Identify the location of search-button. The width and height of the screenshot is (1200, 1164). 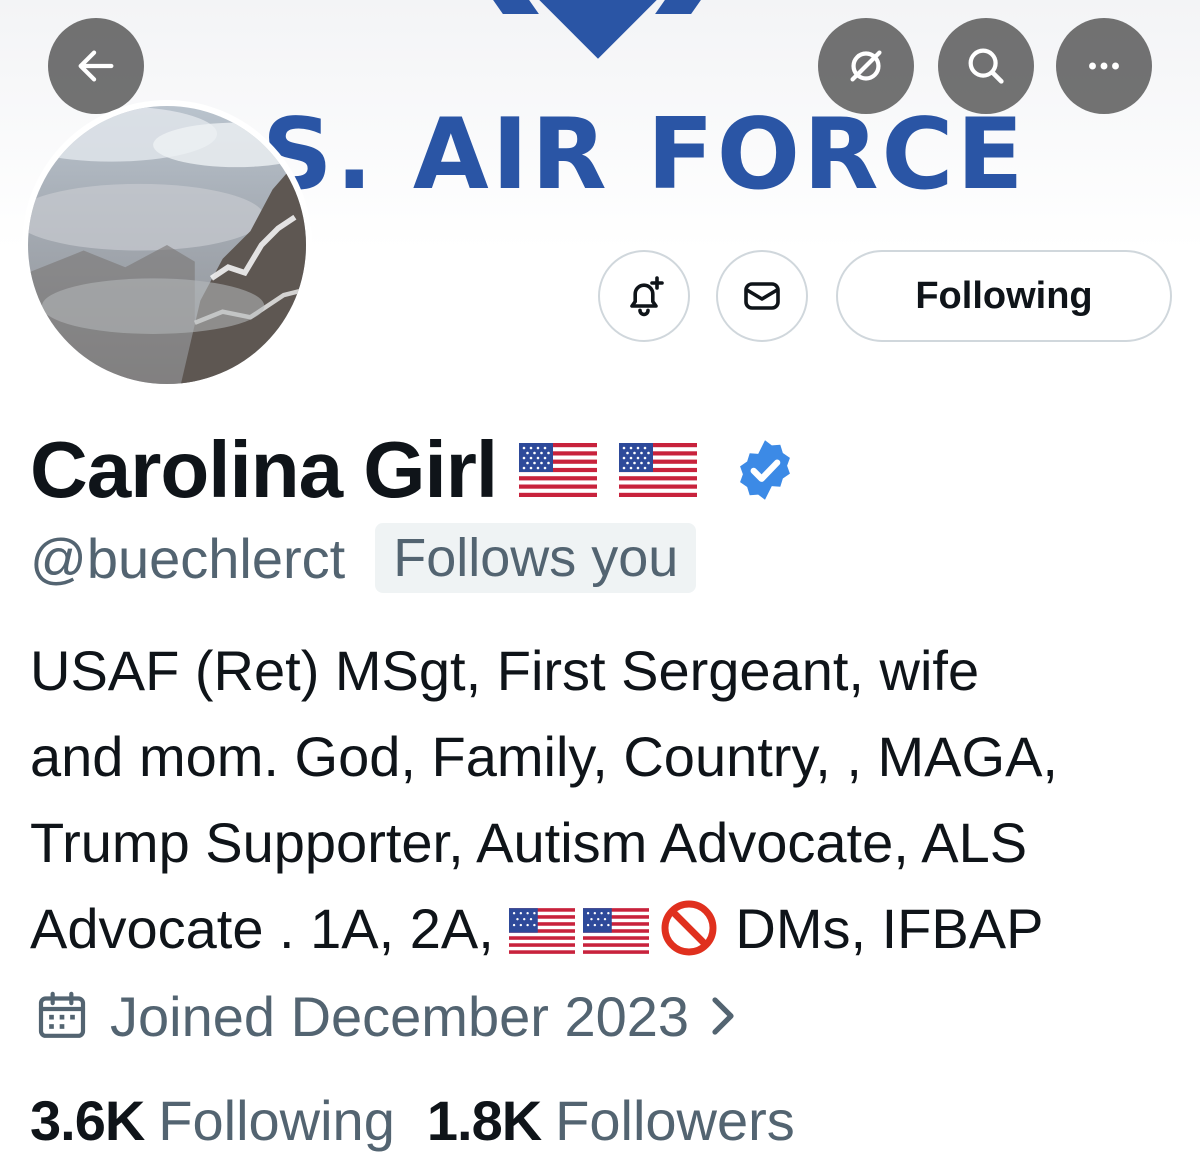
(986, 66).